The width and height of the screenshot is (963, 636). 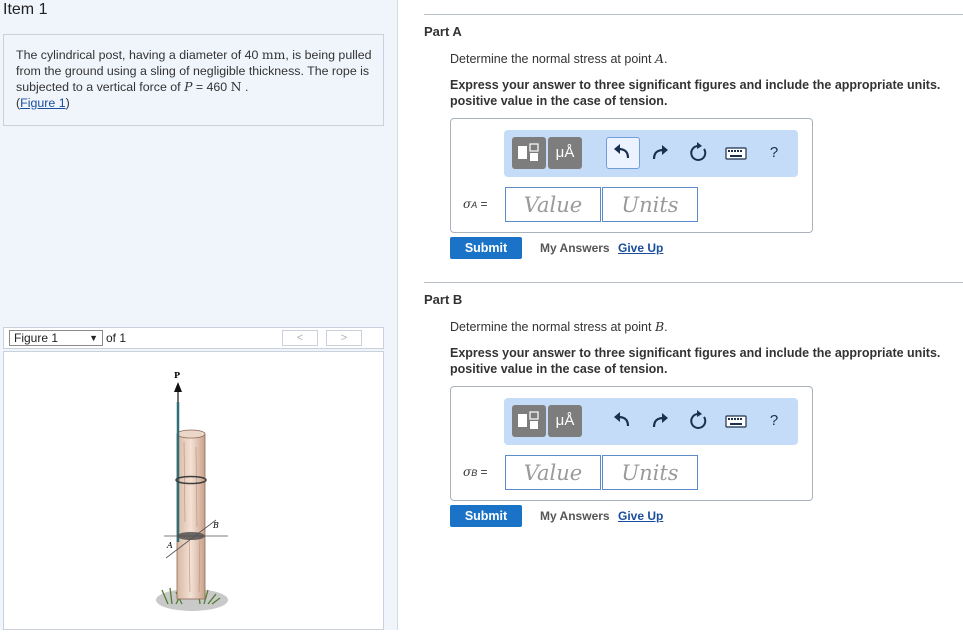 I want to click on label-a: A, so click(x=169, y=545).